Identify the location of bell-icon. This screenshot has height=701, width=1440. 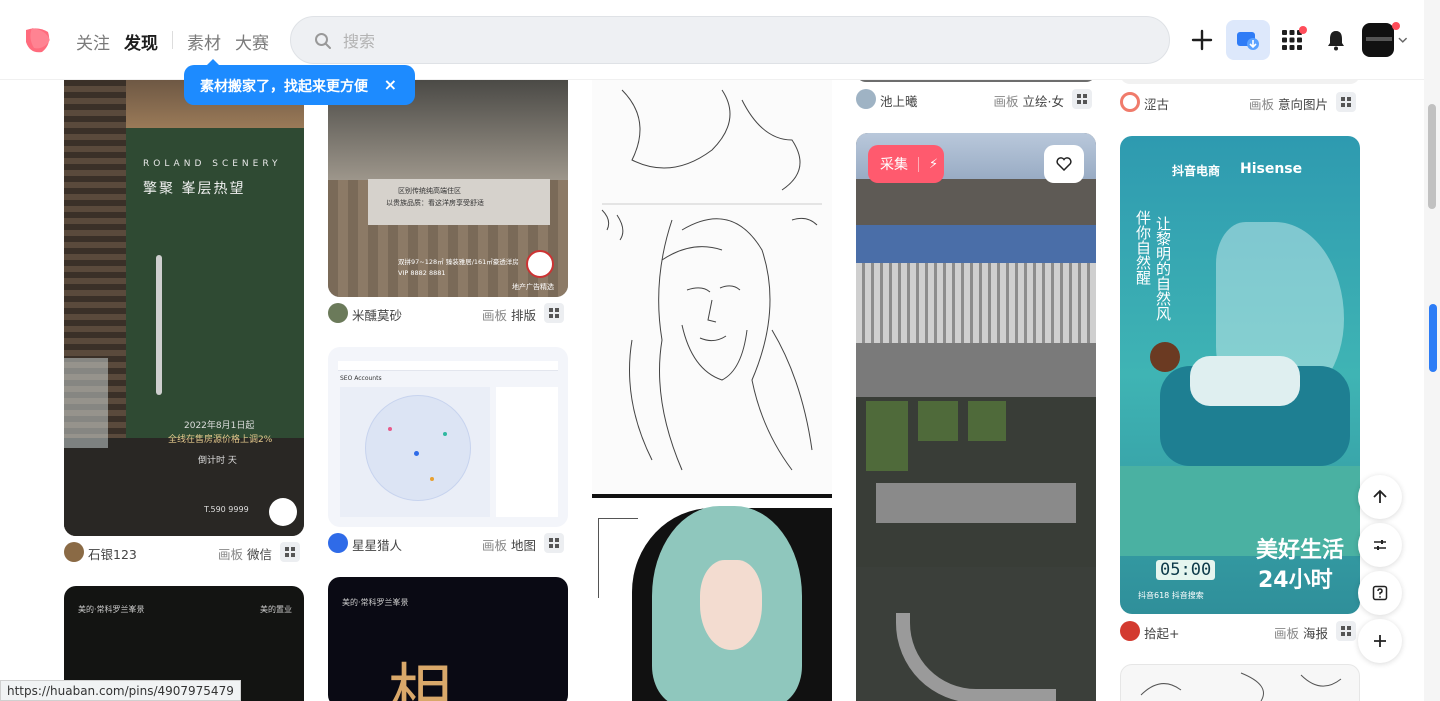
(1336, 41).